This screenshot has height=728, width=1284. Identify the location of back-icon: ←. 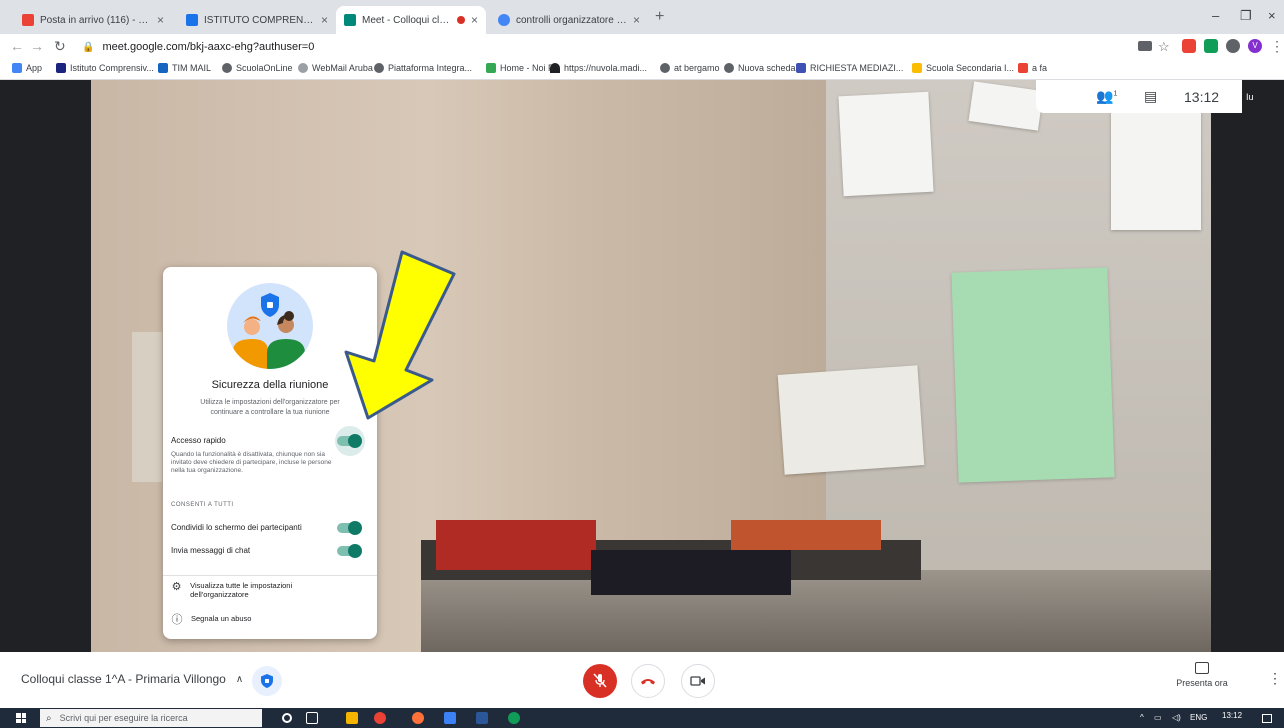
(17, 46).